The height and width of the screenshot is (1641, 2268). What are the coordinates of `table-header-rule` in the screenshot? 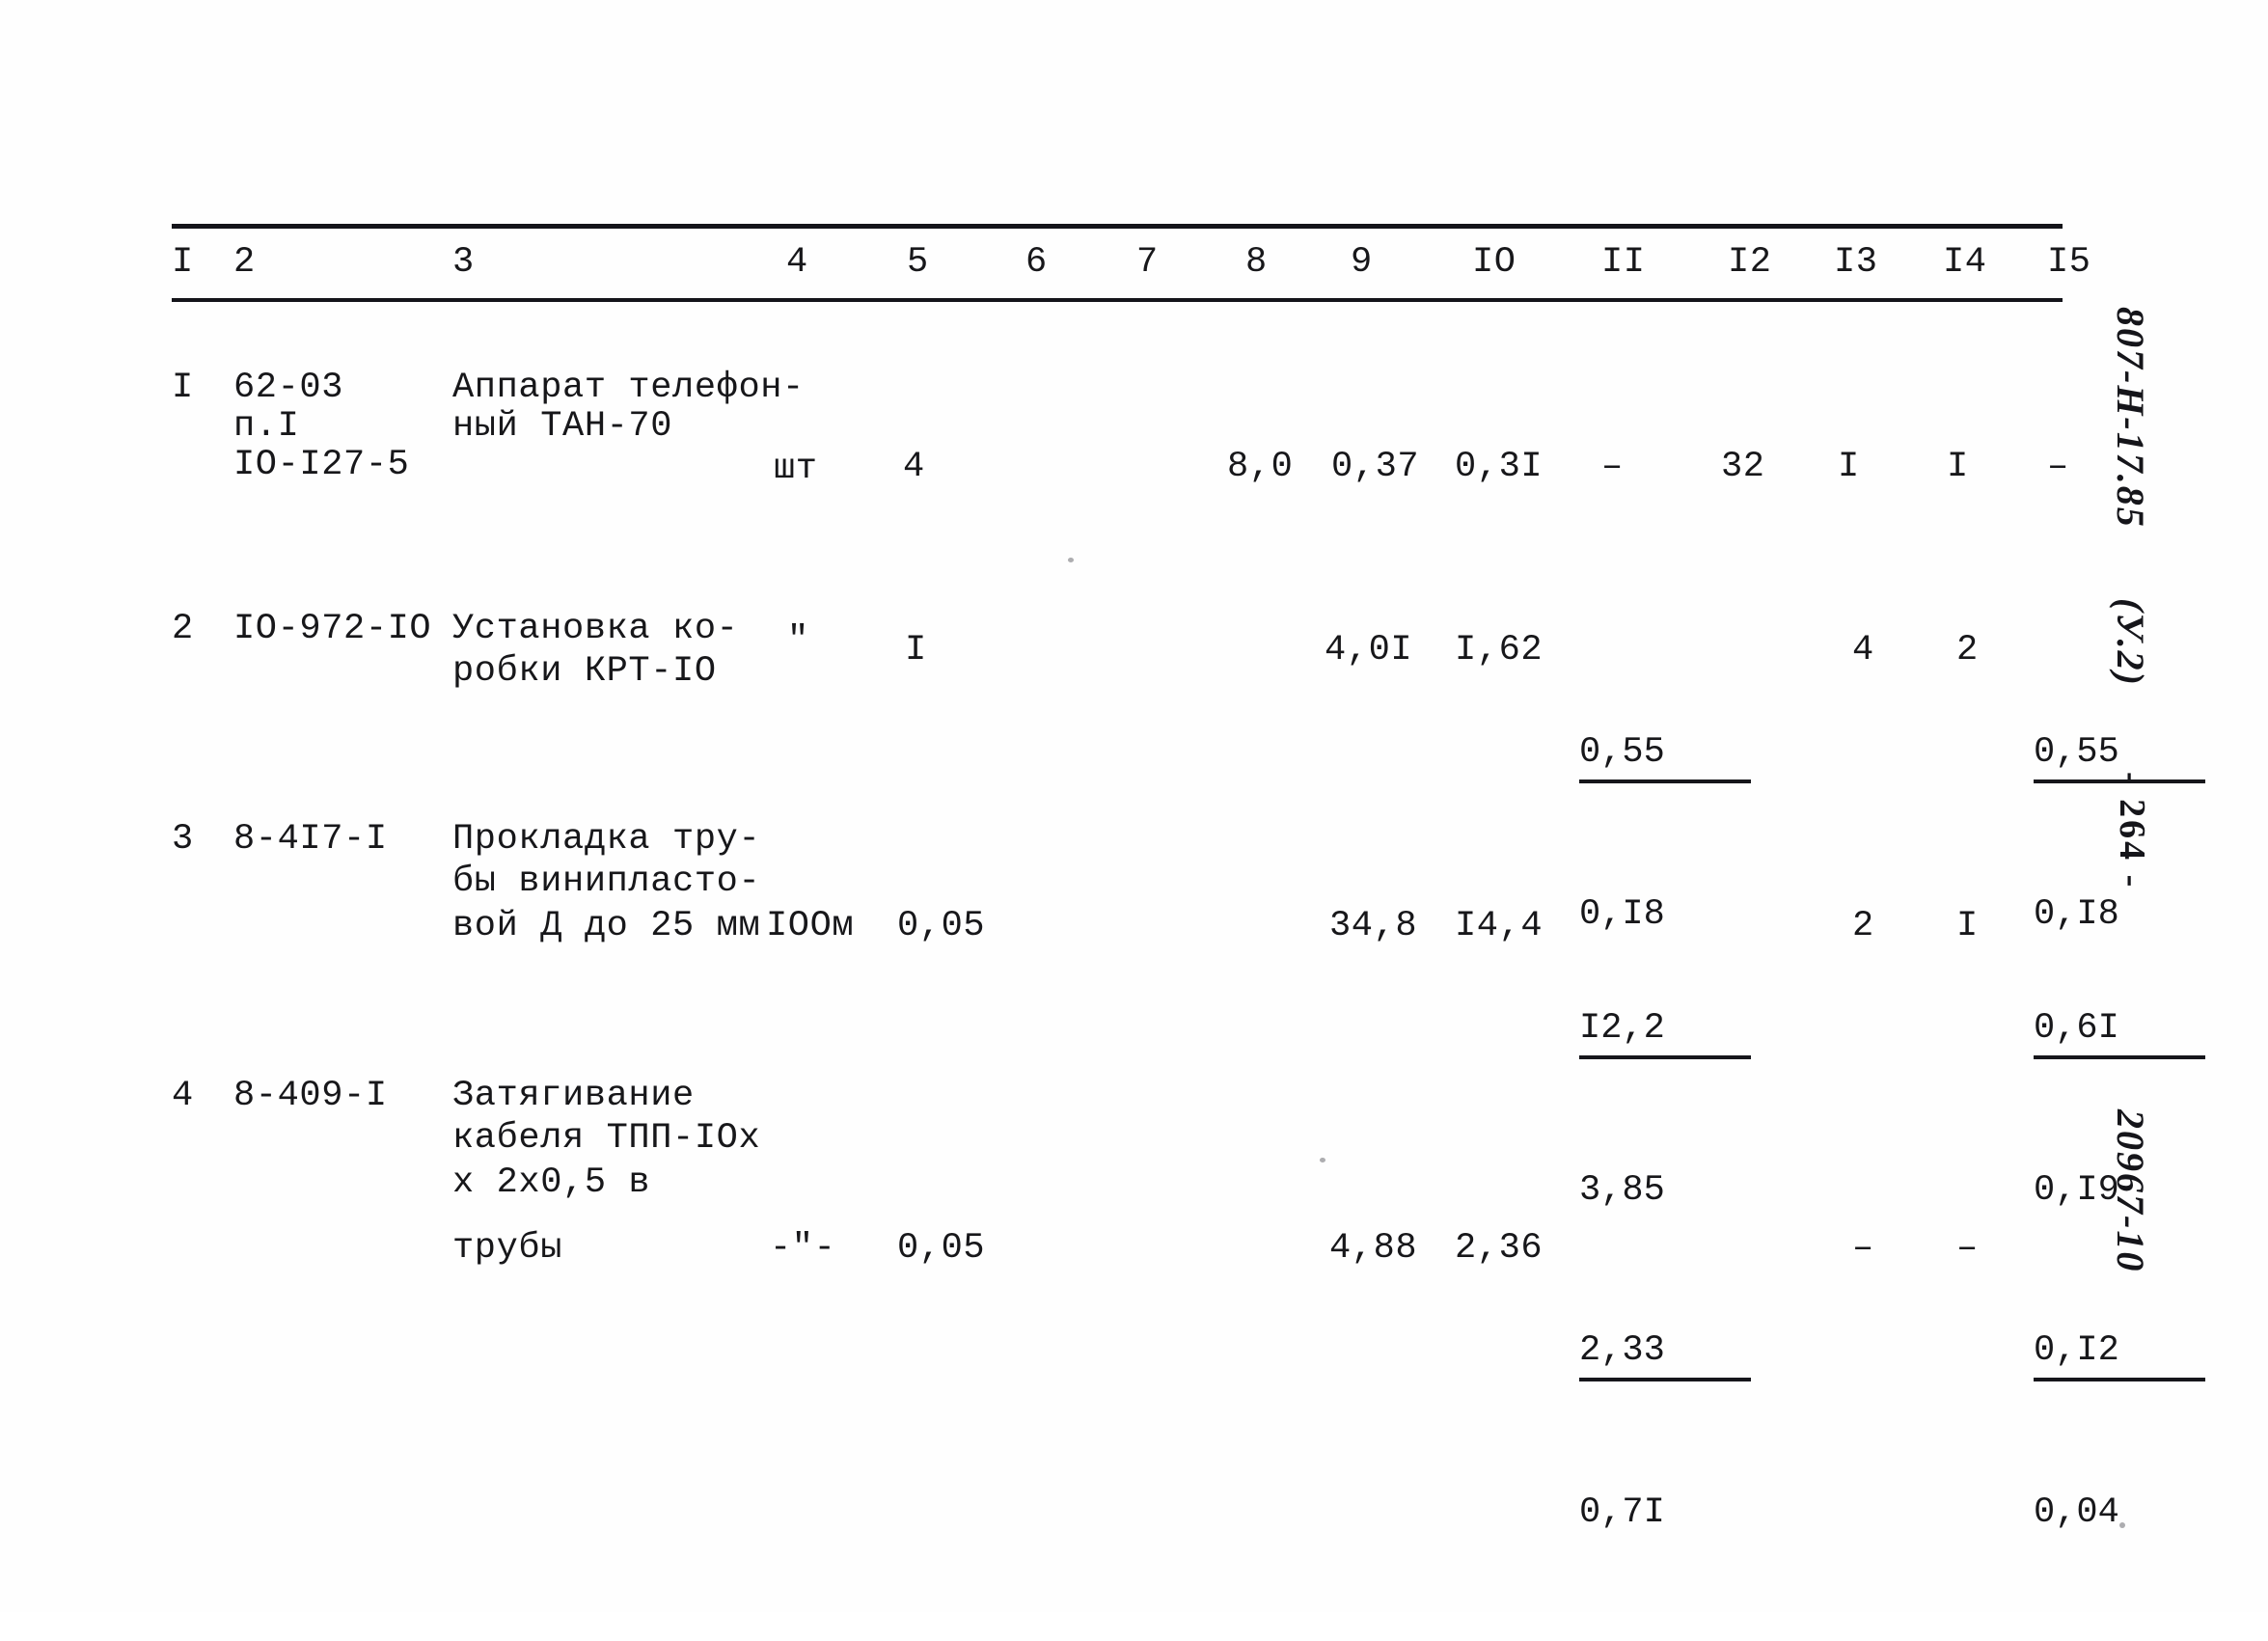 It's located at (1118, 300).